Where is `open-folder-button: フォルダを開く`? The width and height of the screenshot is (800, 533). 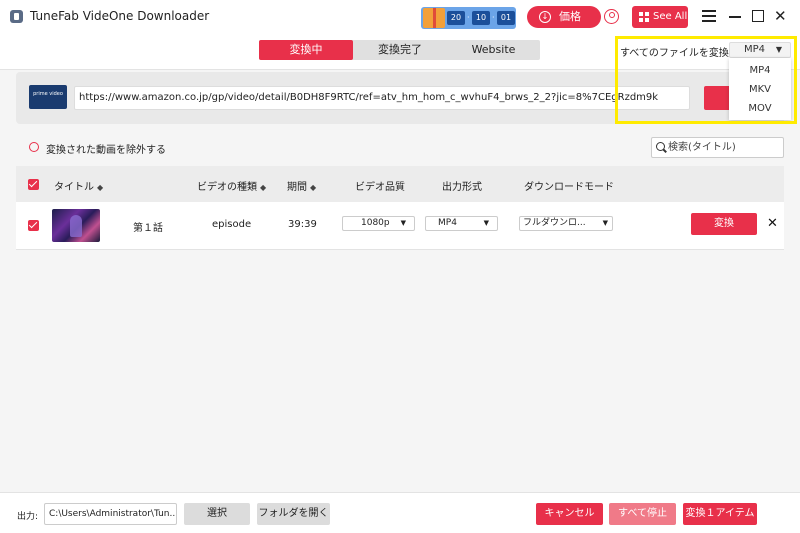 open-folder-button: フォルダを開く is located at coordinates (293, 514).